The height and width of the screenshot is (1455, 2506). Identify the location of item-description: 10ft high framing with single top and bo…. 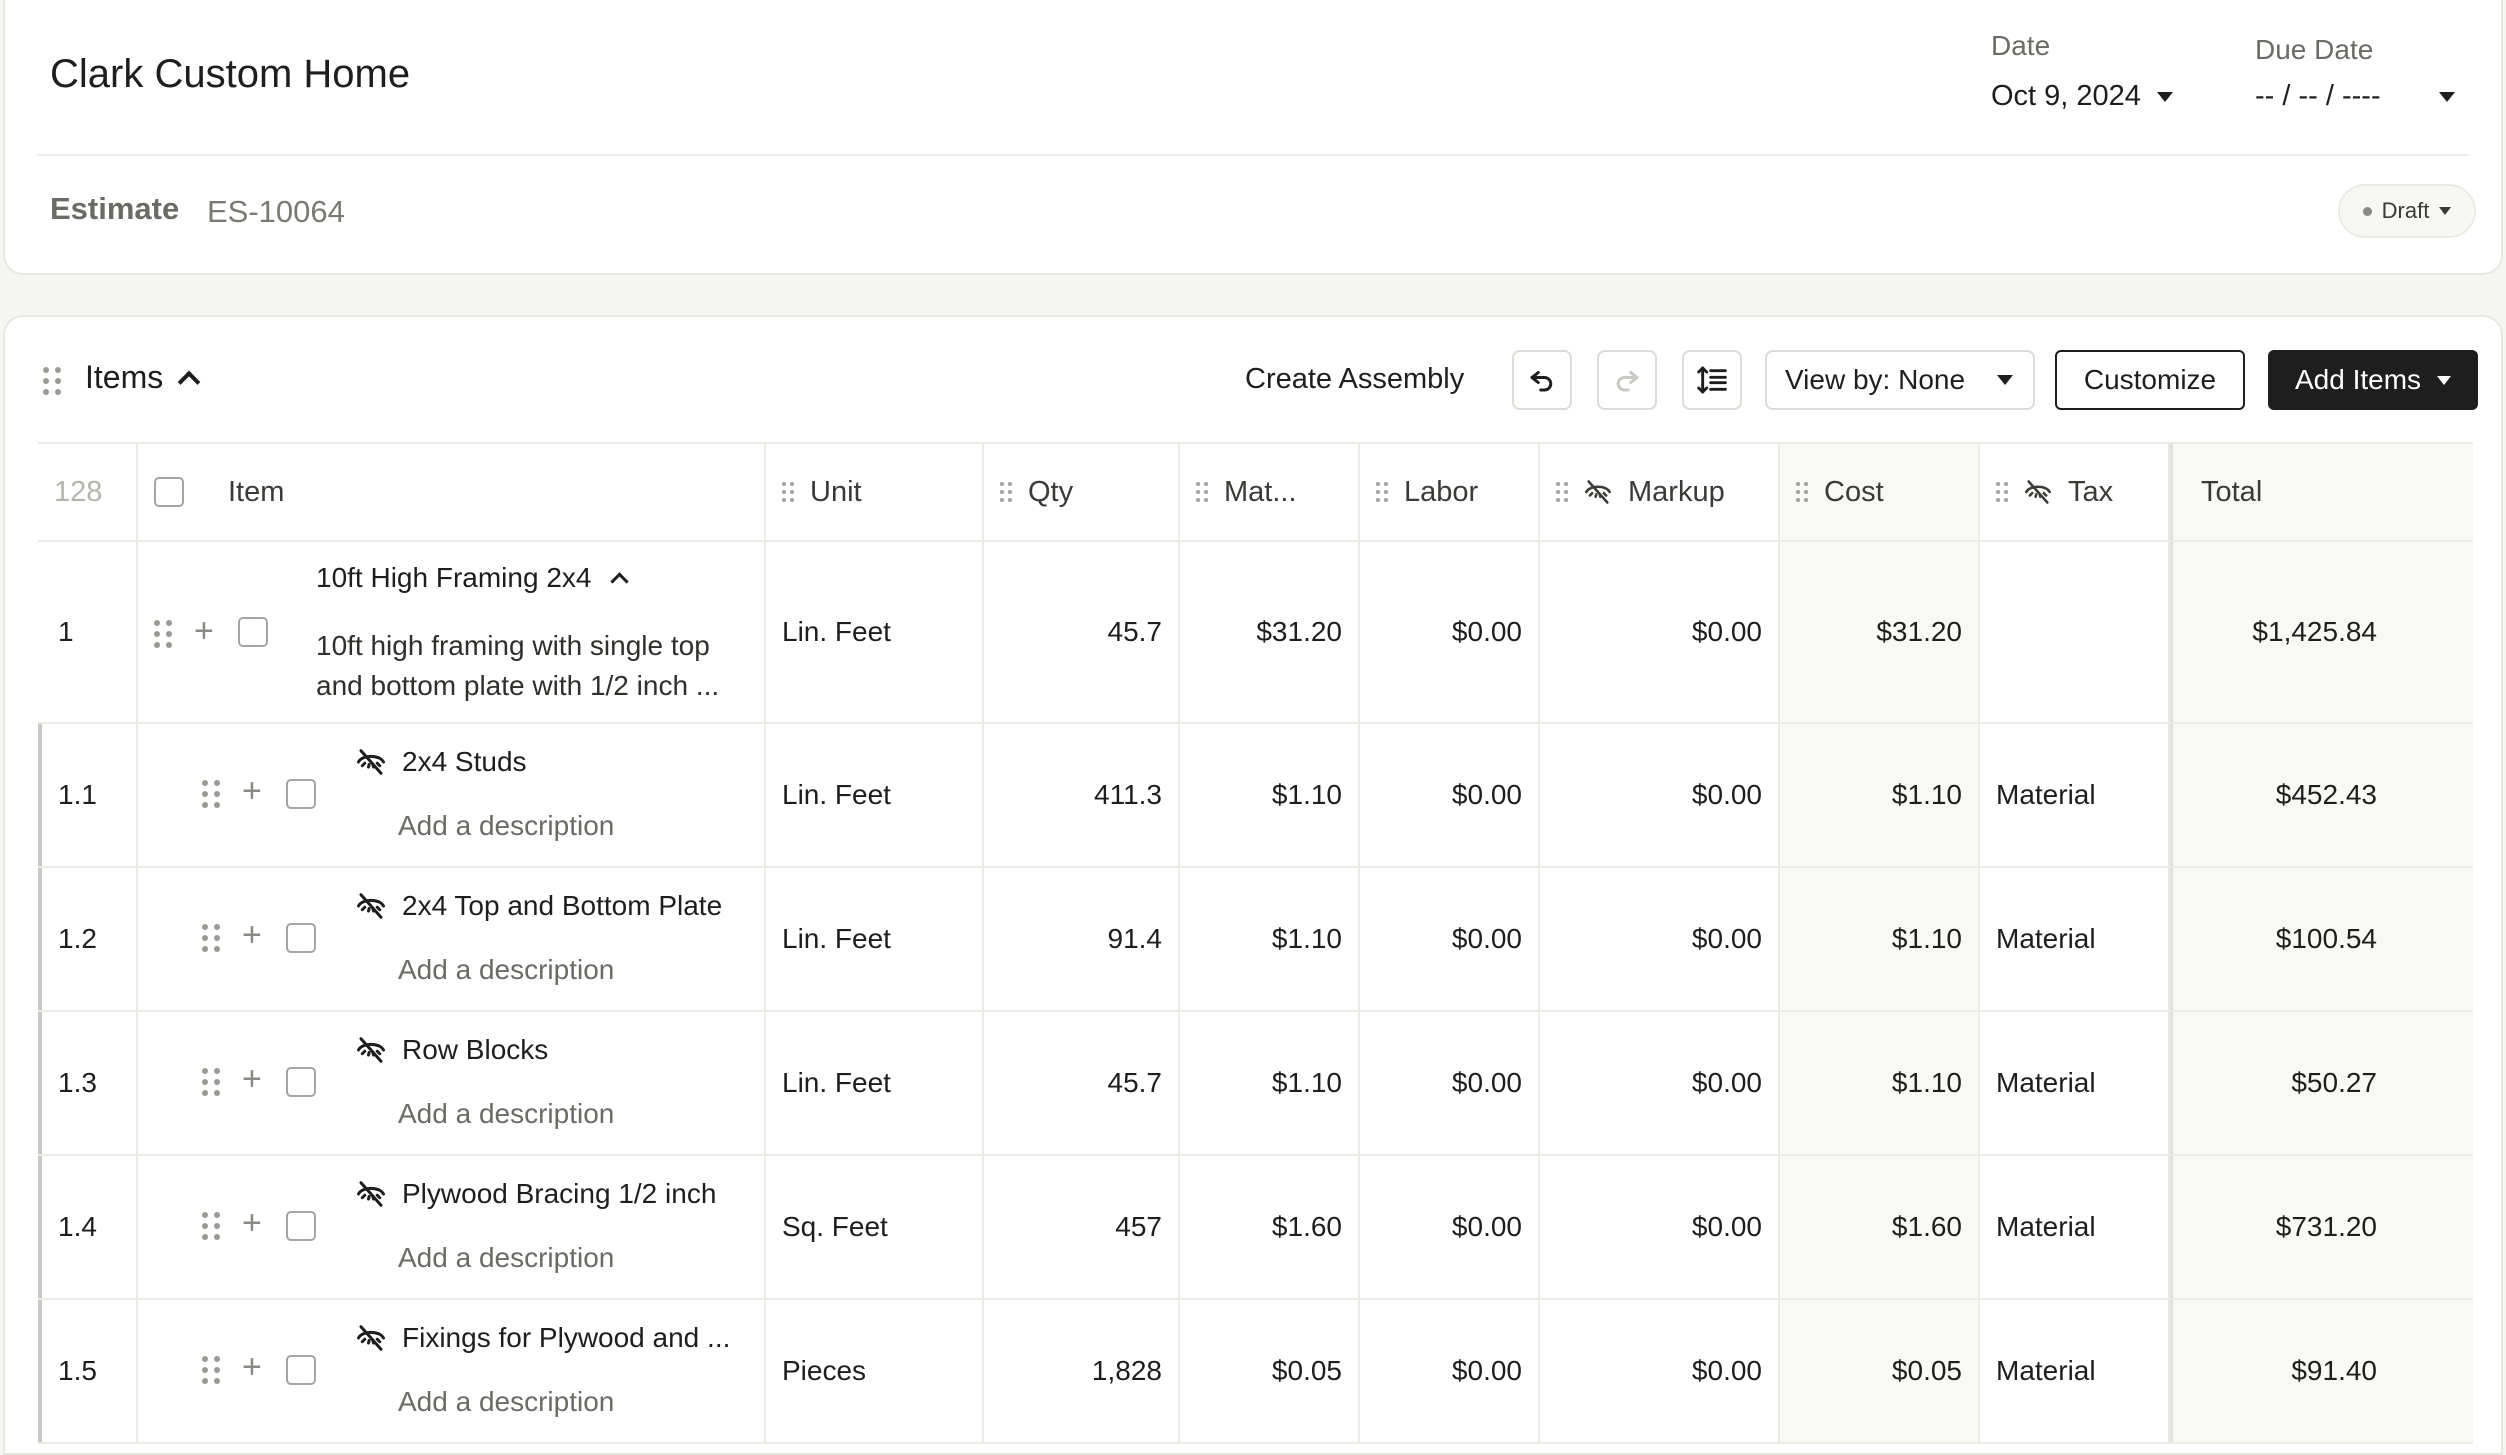
(517, 666).